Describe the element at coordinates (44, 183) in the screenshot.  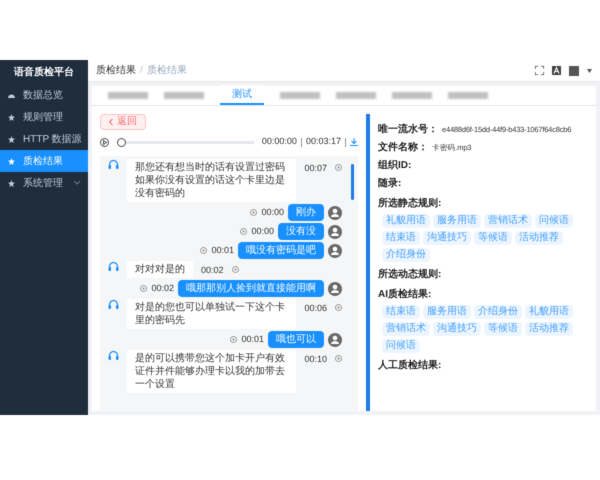
I see `sidebar-item: 系统管理` at that location.